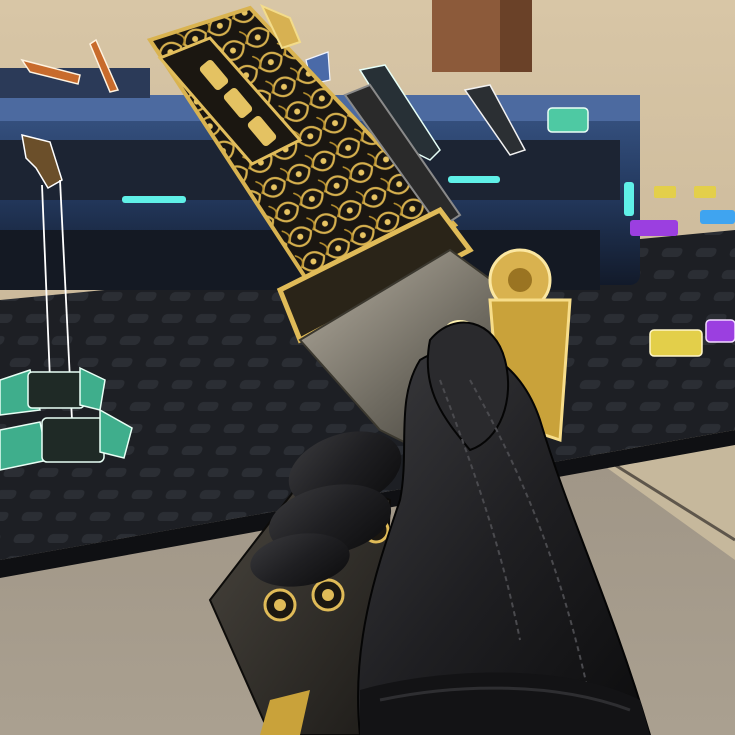 This screenshot has height=735, width=735. What do you see at coordinates (516, 36) in the screenshot?
I see `stone-pillar-shade` at bounding box center [516, 36].